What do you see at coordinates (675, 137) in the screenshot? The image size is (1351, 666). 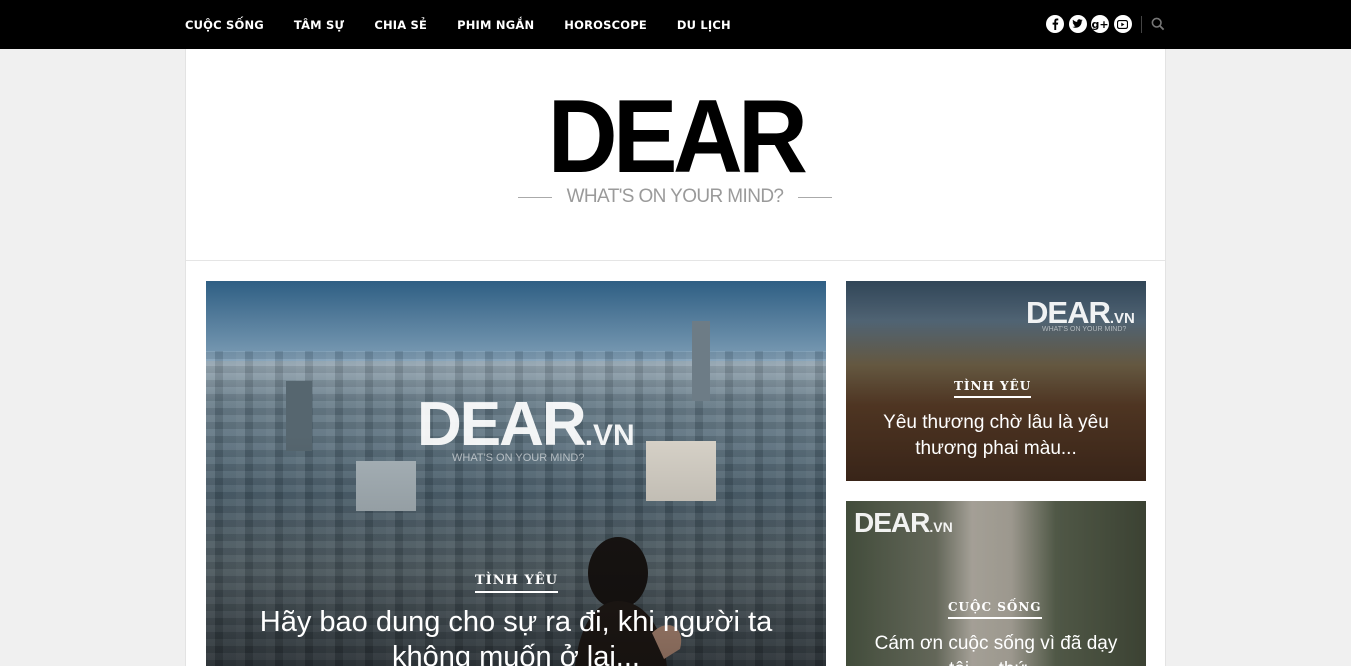 I see `site-logo: DEAR` at bounding box center [675, 137].